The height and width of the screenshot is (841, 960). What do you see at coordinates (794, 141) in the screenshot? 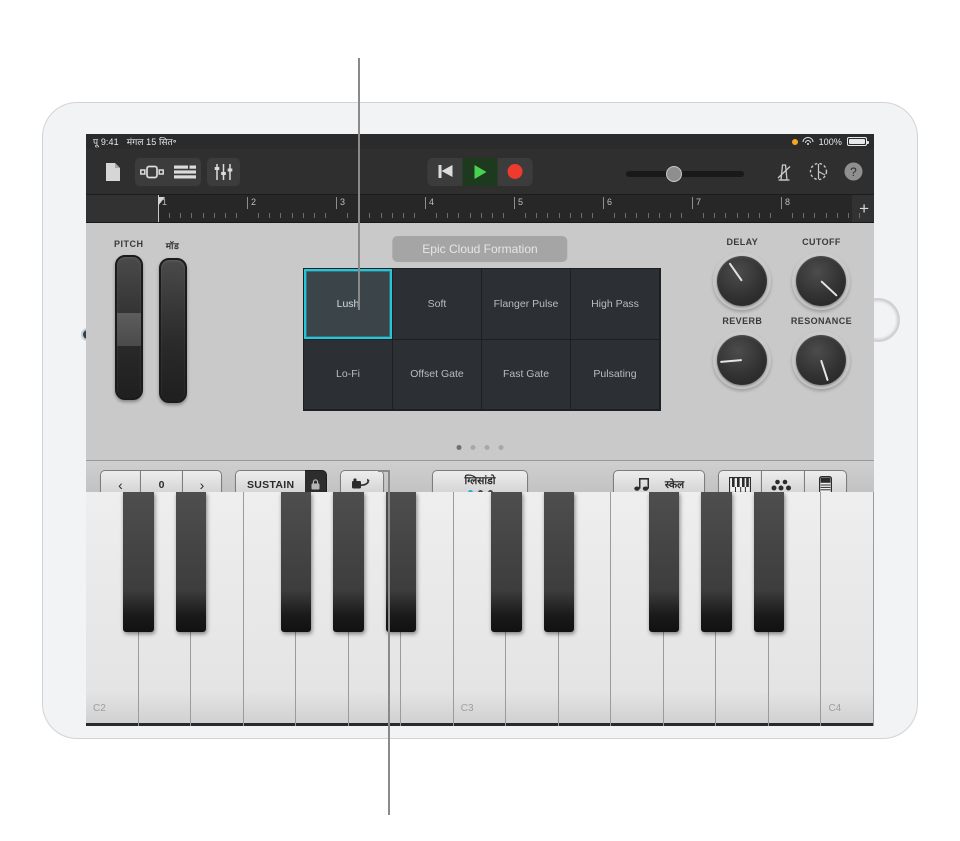
I see `recording-indicator-icon` at bounding box center [794, 141].